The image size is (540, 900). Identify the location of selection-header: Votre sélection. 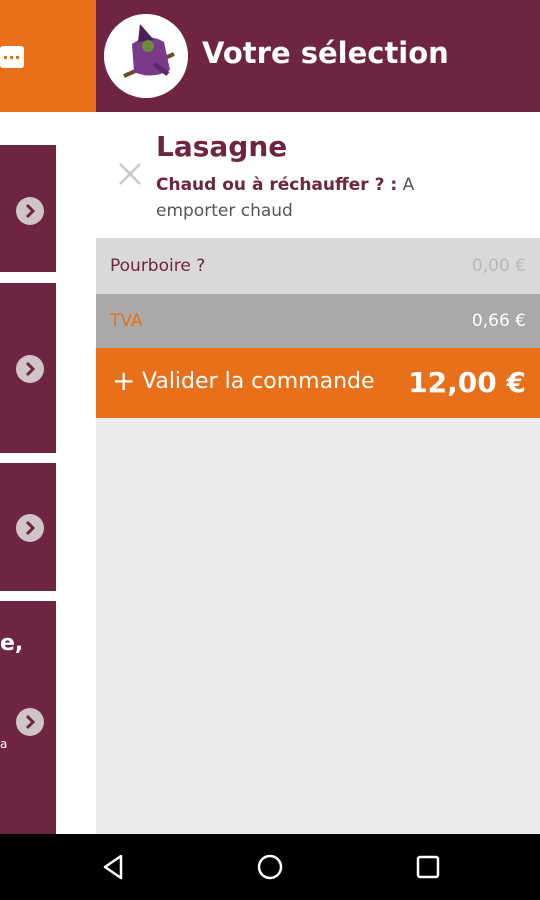
(318, 56).